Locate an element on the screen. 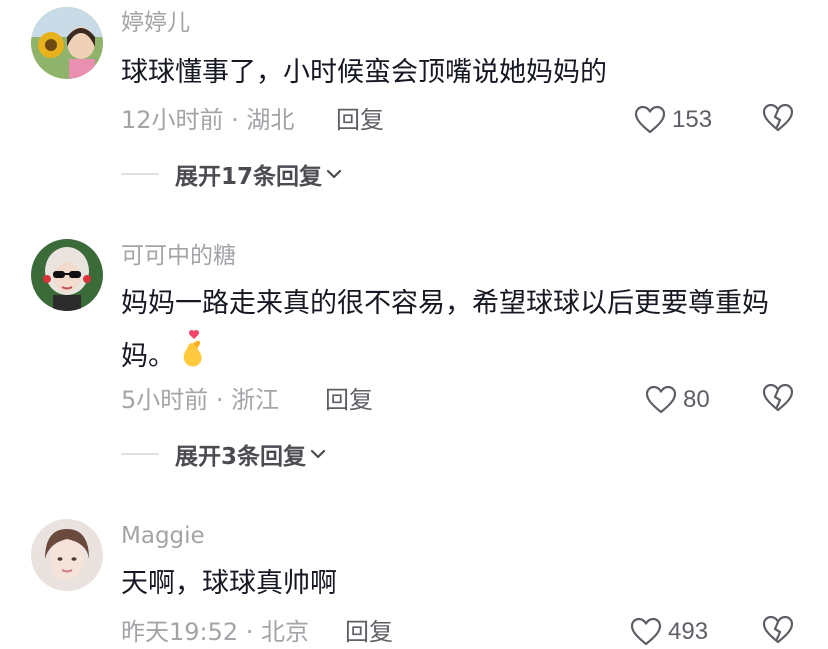 Image resolution: width=828 pixels, height=649 pixels. username: 婷婷儿 is located at coordinates (155, 23).